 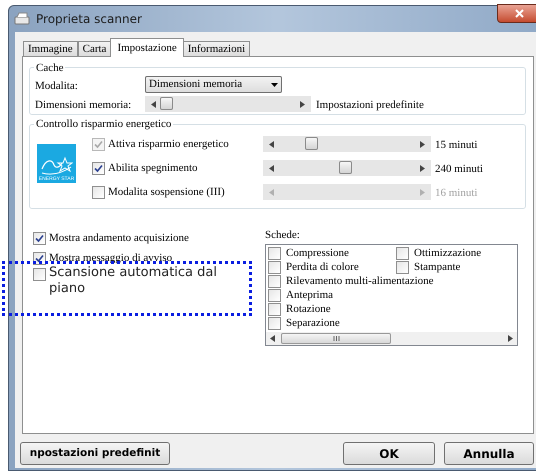 What do you see at coordinates (56, 86) in the screenshot?
I see `field-label: Modalita:` at bounding box center [56, 86].